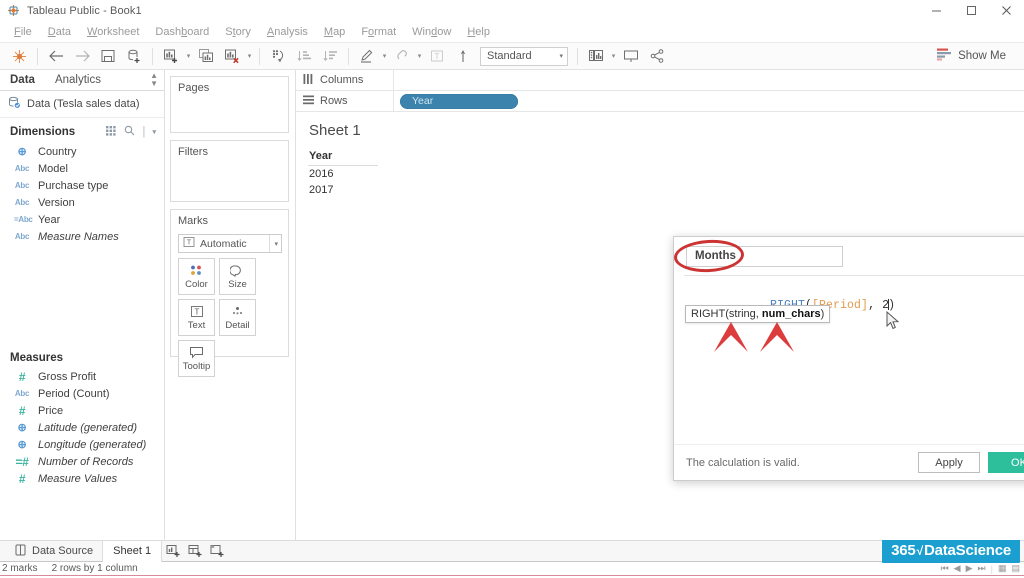 The image size is (1024, 578). I want to click on menu-item-help: Help, so click(478, 32).